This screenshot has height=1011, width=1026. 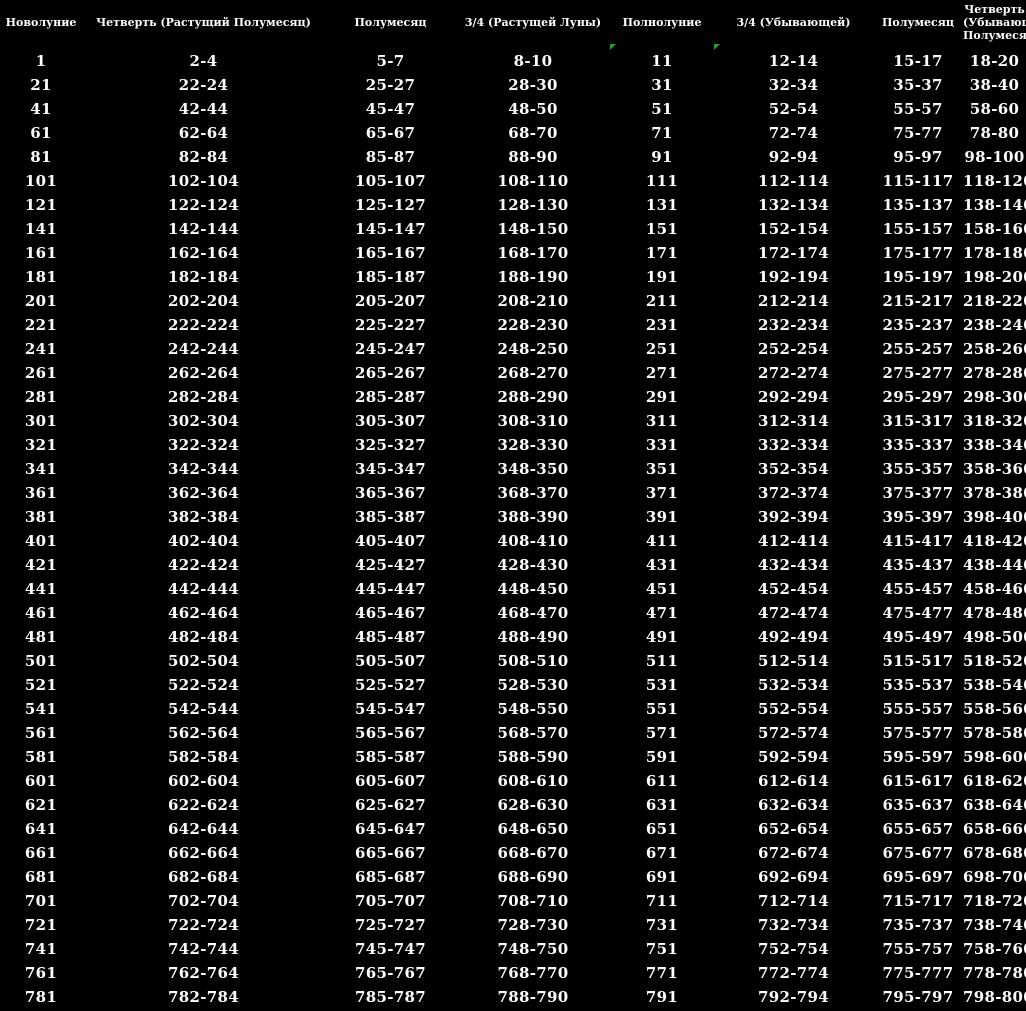 I want to click on table-cell: 768-770, so click(x=533, y=973).